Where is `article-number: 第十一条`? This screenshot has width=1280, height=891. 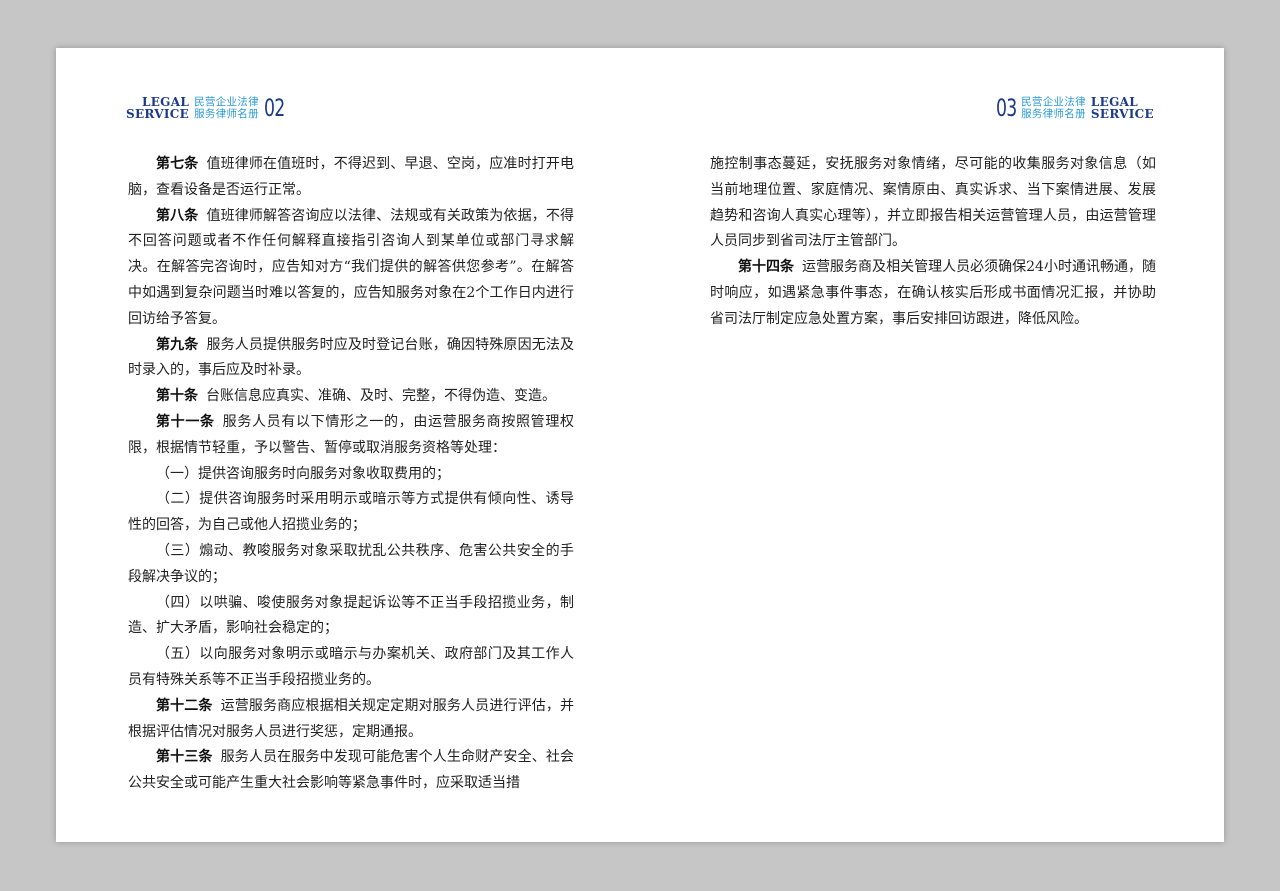 article-number: 第十一条 is located at coordinates (185, 421).